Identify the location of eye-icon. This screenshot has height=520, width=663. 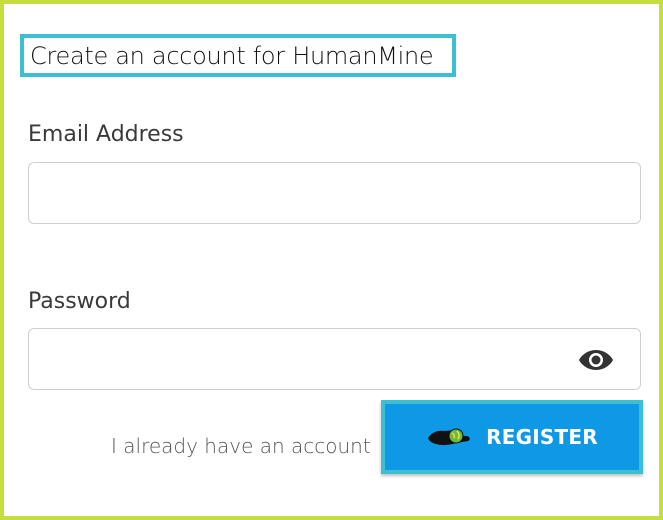
(596, 360).